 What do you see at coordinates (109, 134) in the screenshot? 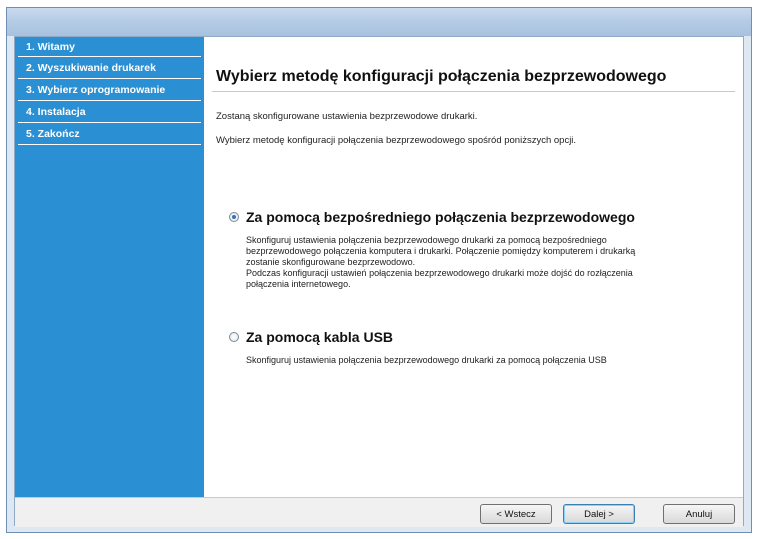
I see `step-finish: 5. Zakończ` at bounding box center [109, 134].